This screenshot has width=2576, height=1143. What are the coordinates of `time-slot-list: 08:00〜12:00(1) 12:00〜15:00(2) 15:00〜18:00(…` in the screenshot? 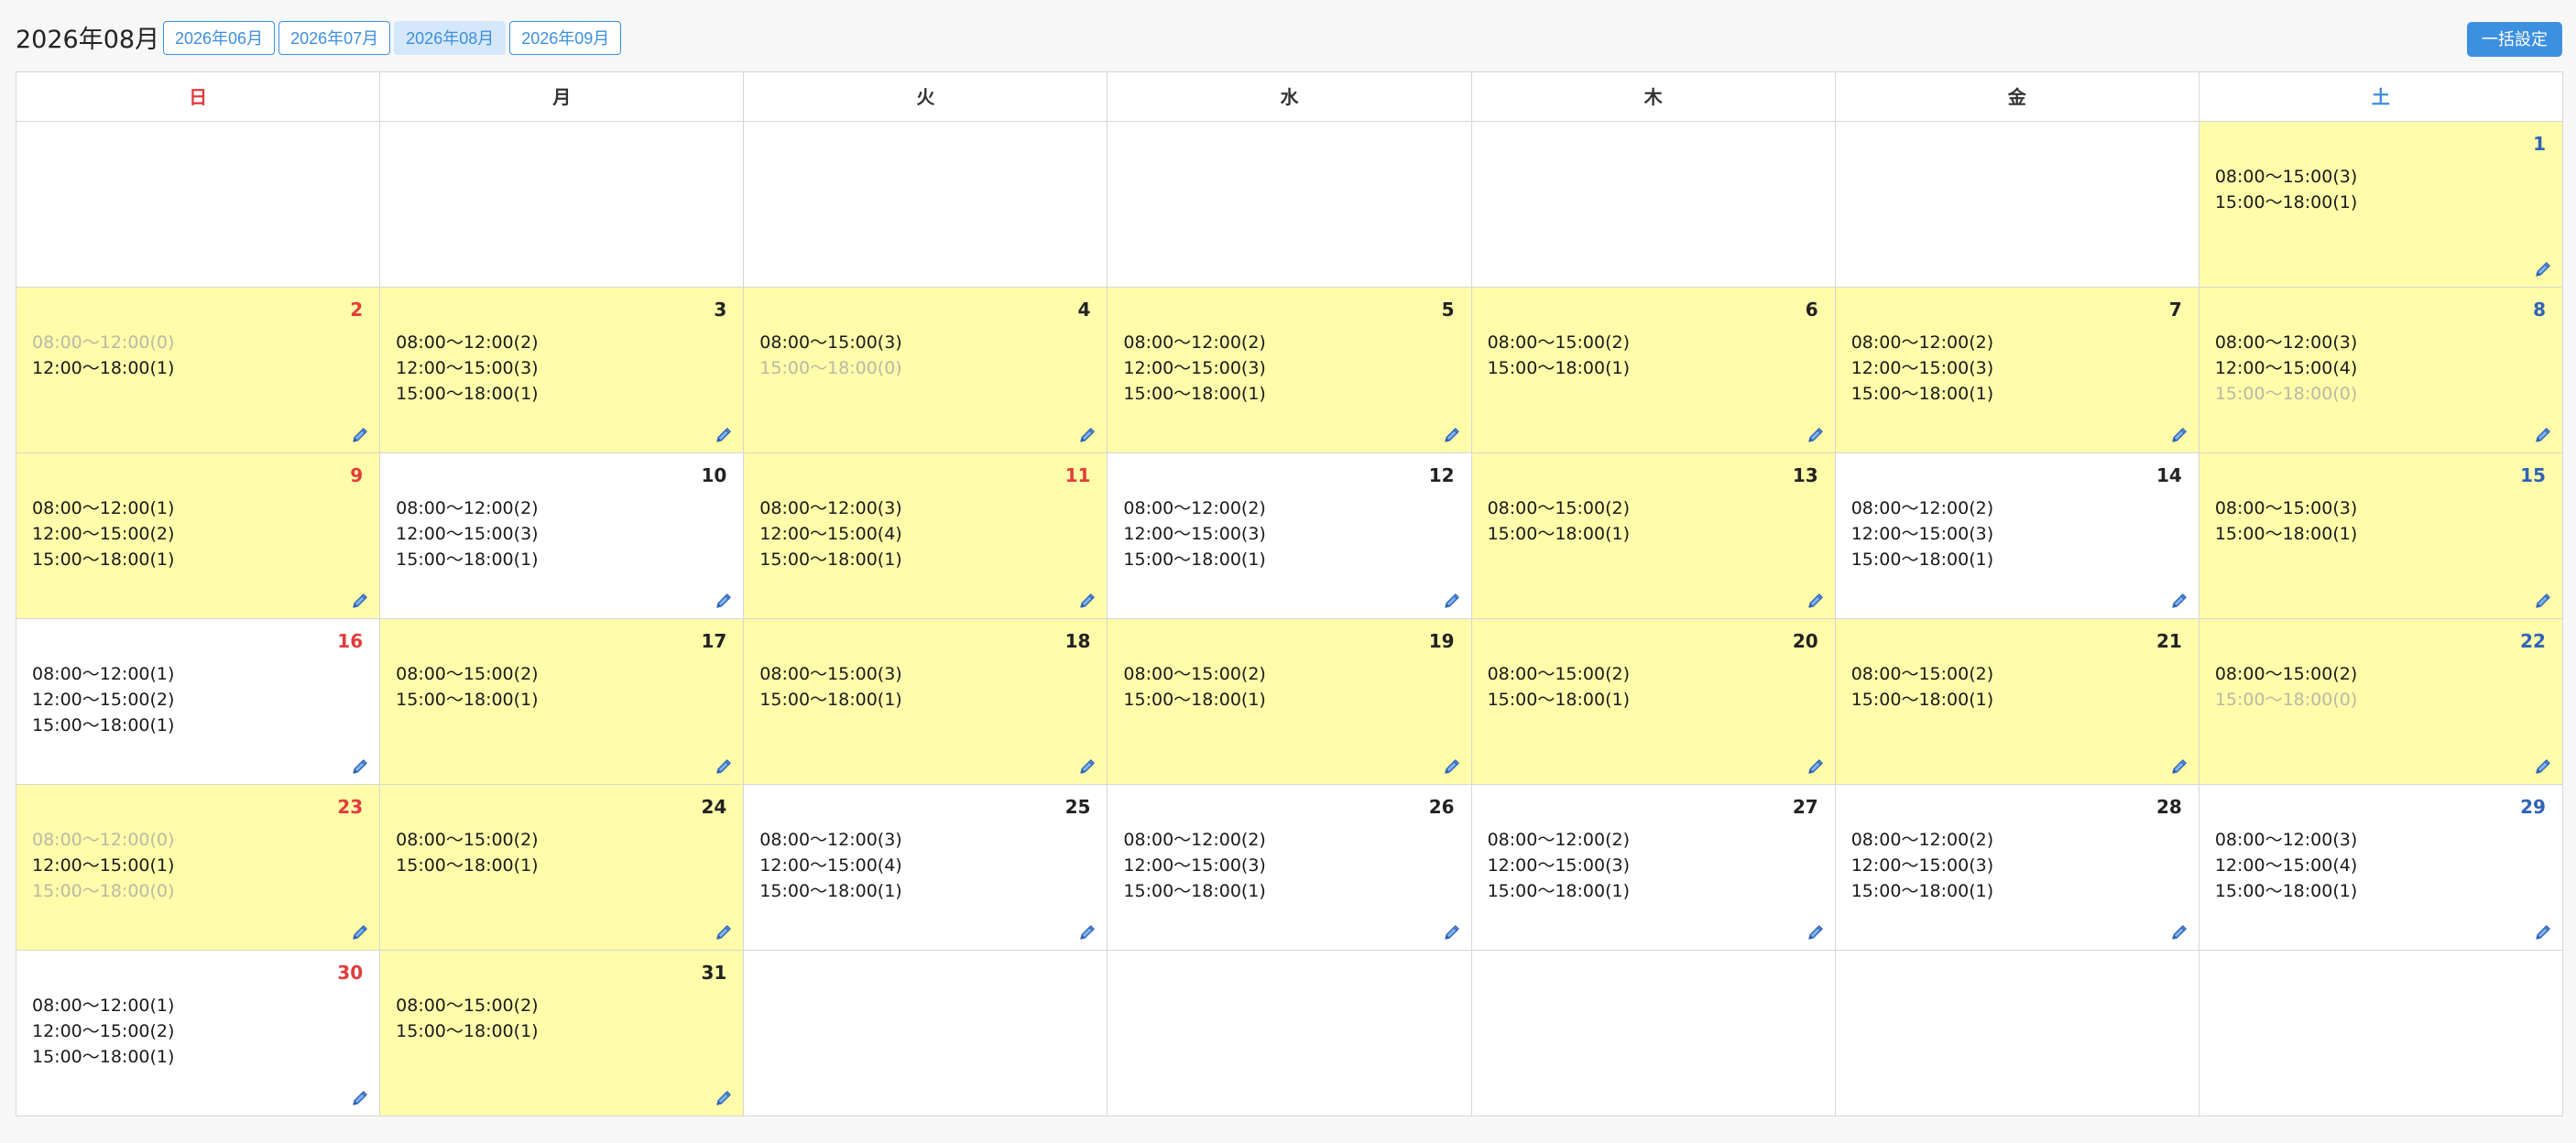 It's located at (103, 533).